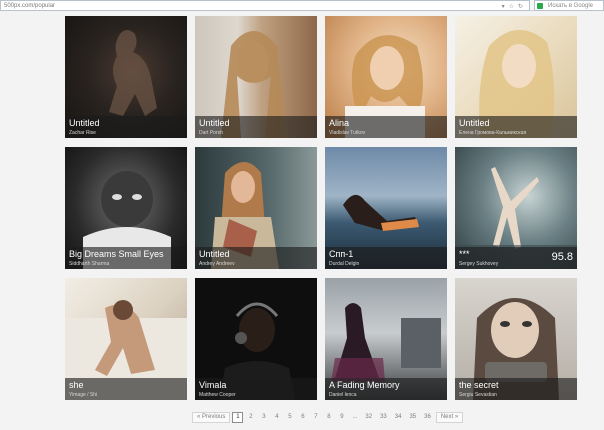 This screenshot has height=430, width=604. What do you see at coordinates (30, 6) in the screenshot?
I see `address-text: 500px.com/popular` at bounding box center [30, 6].